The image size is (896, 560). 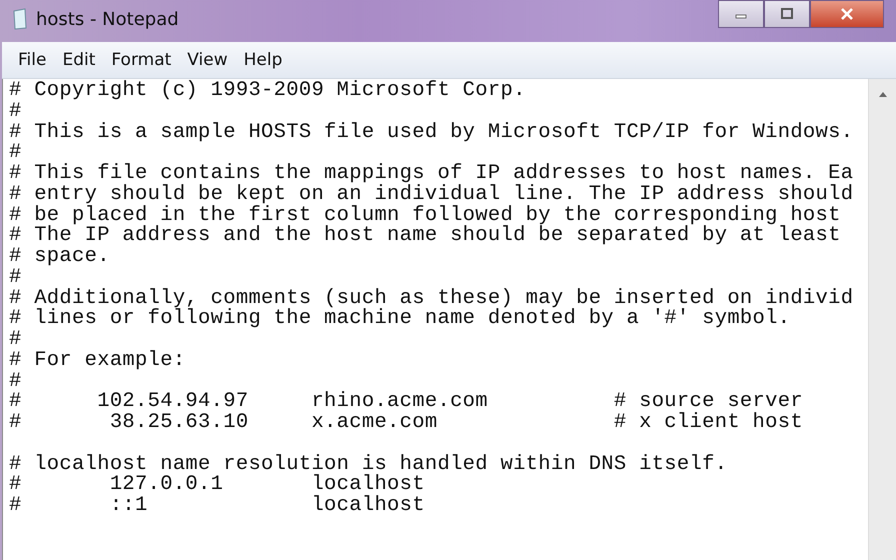 What do you see at coordinates (431, 195) in the screenshot?
I see `text-line: # entry should be kept on an individual line. The IP address should` at bounding box center [431, 195].